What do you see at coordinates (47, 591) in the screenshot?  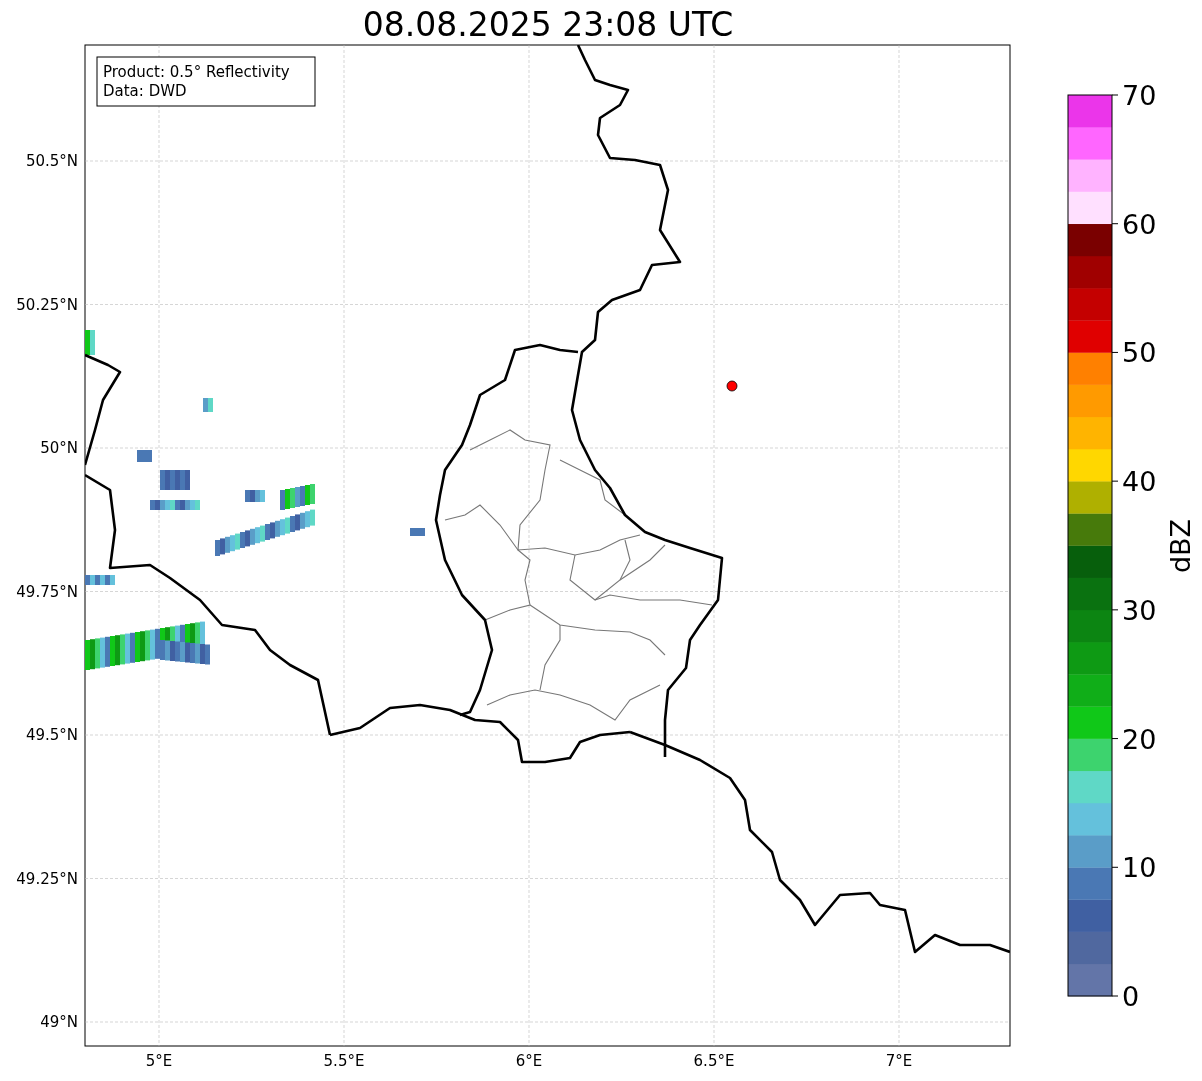 I see `axis-tick-label: 49.75°N` at bounding box center [47, 591].